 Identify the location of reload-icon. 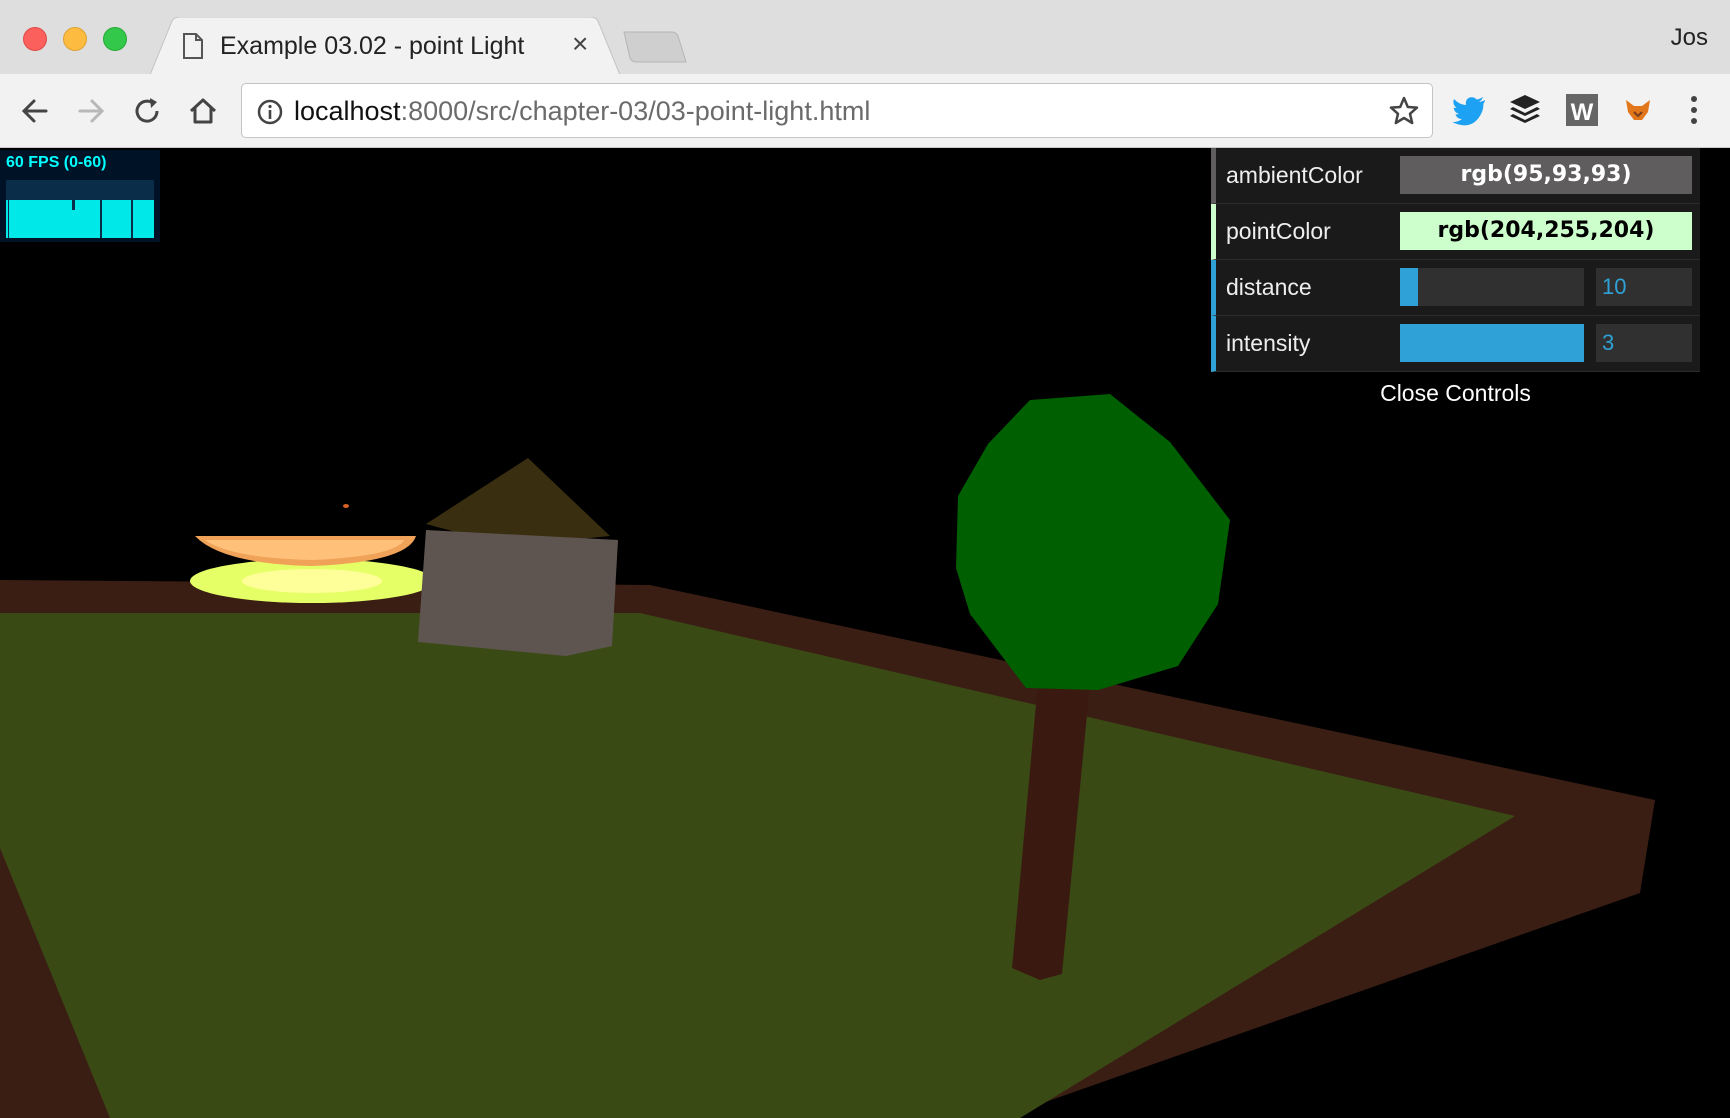
(147, 111).